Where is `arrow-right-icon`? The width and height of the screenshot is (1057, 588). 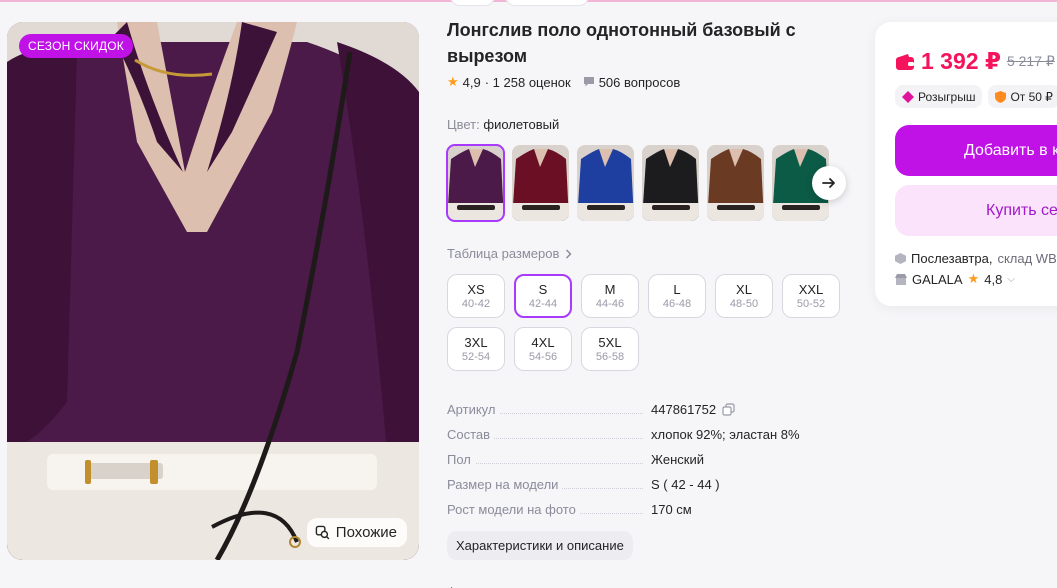
arrow-right-icon is located at coordinates (828, 183).